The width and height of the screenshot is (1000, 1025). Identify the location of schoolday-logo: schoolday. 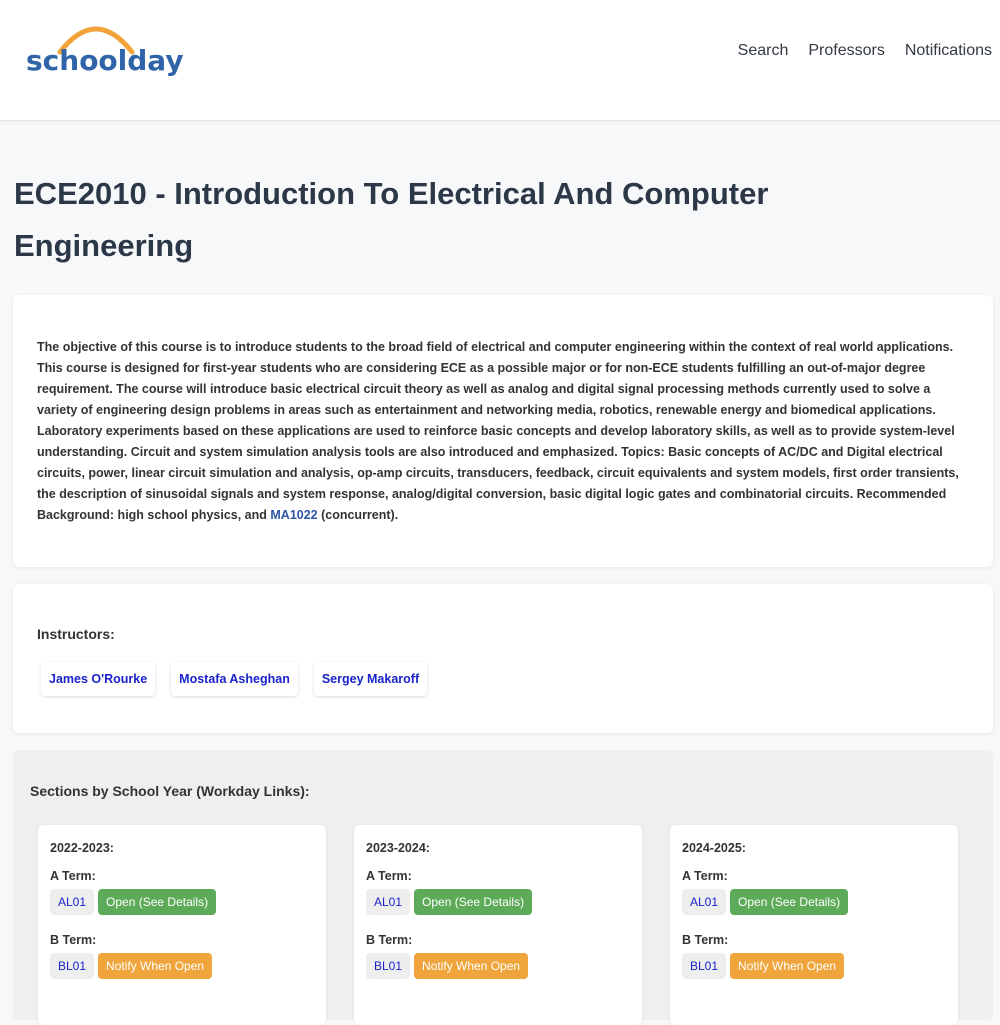
(105, 51).